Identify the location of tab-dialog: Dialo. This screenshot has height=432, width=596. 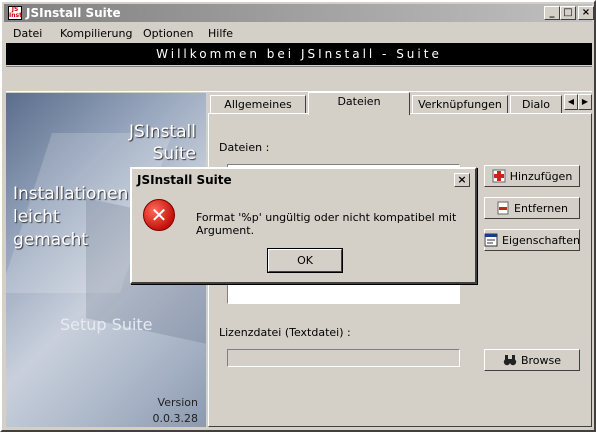
(536, 104).